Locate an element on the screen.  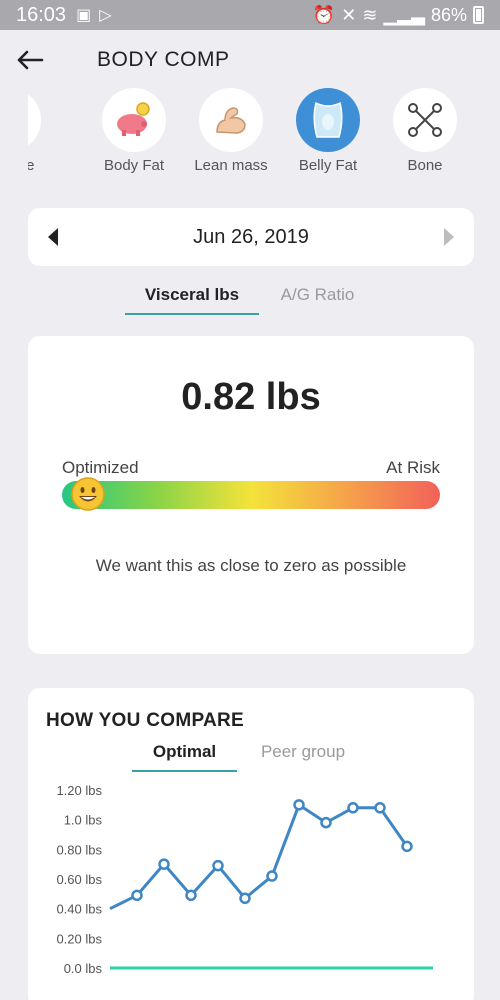
clipboard-icon is located at coordinates (28, 120).